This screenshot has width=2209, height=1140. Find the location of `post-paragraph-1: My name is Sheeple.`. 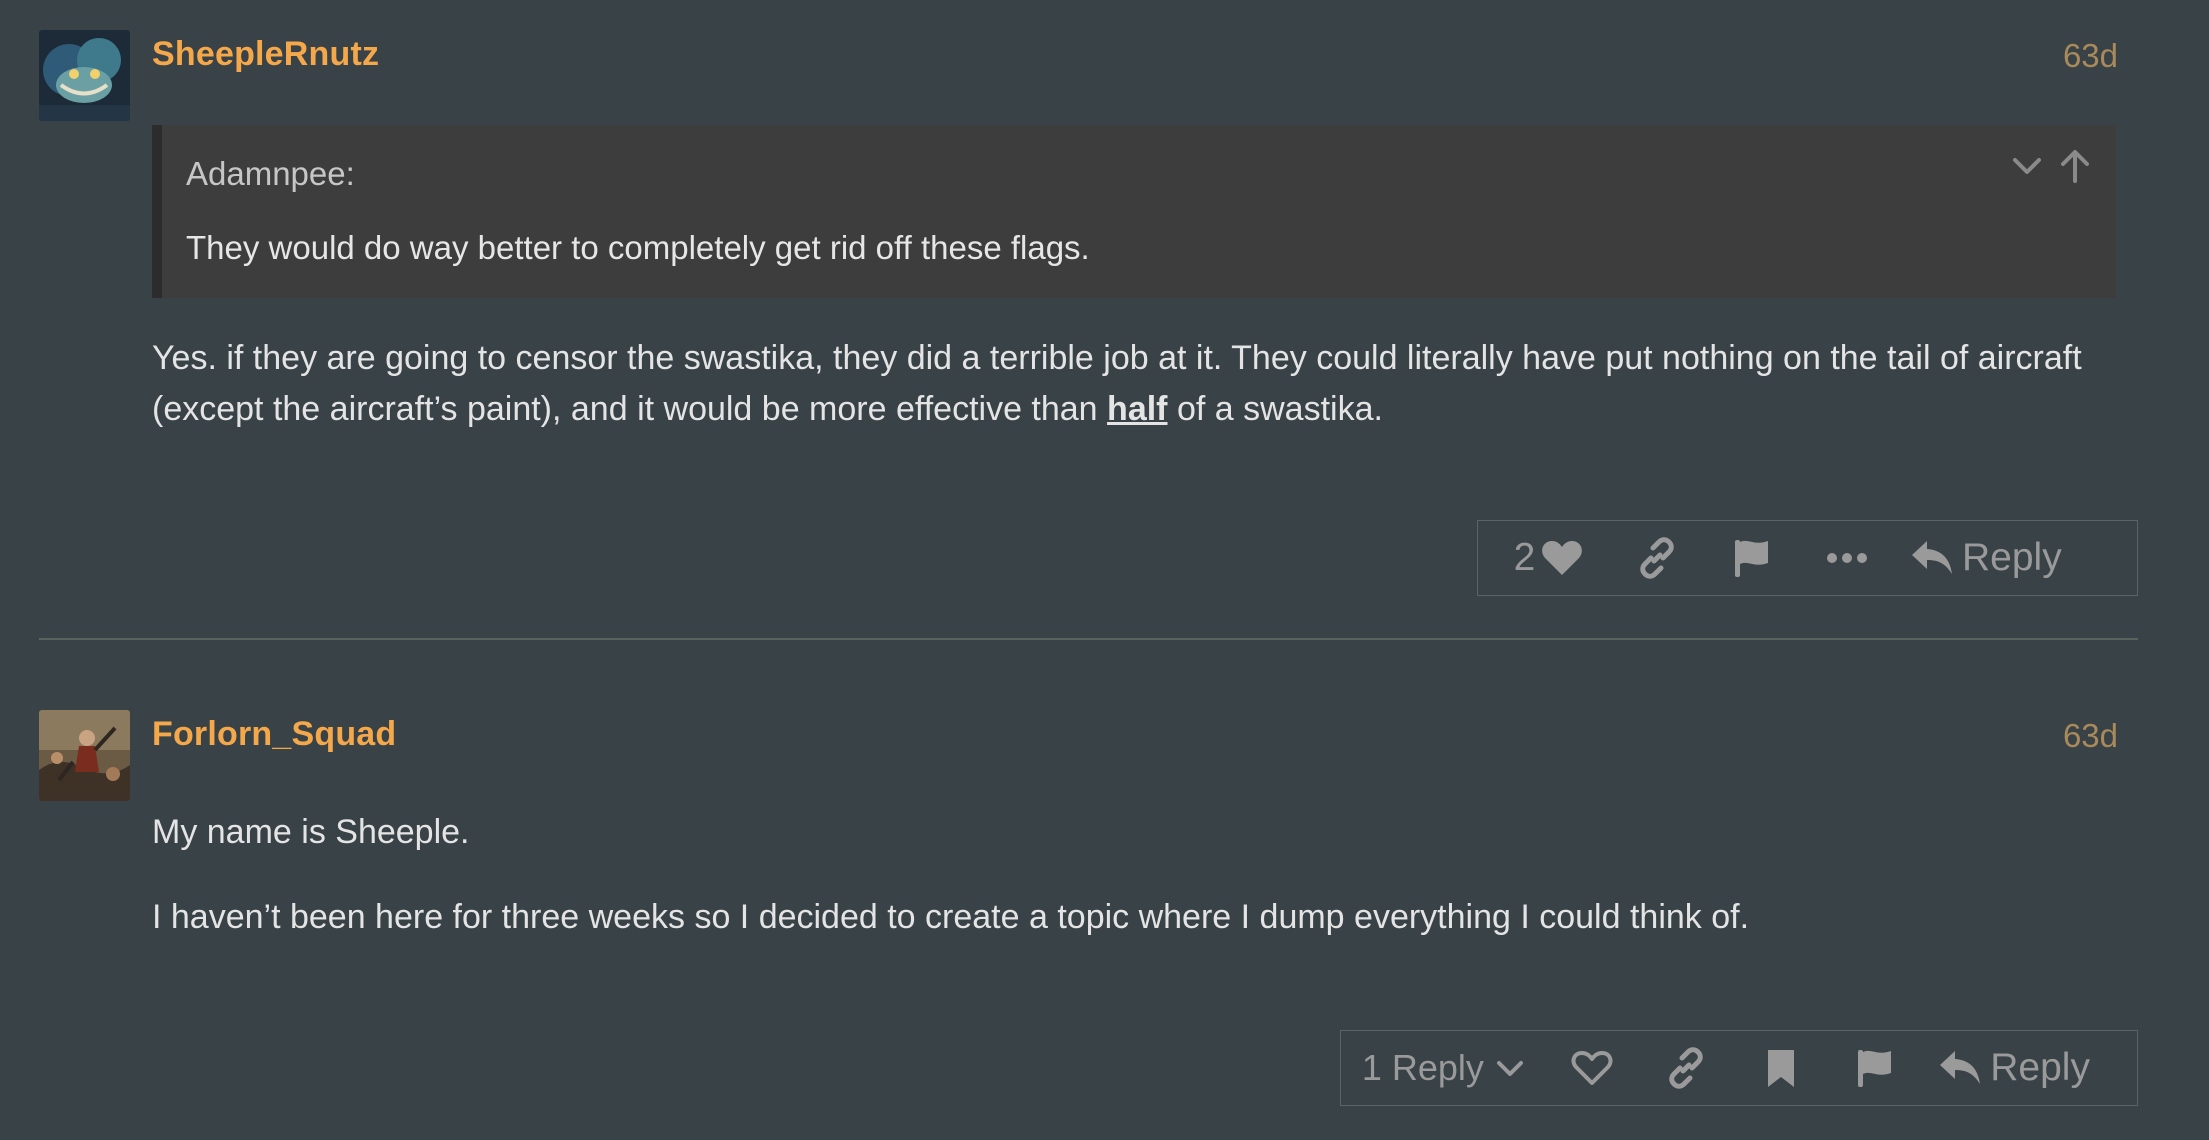

post-paragraph-1: My name is Sheeple. is located at coordinates (311, 832).